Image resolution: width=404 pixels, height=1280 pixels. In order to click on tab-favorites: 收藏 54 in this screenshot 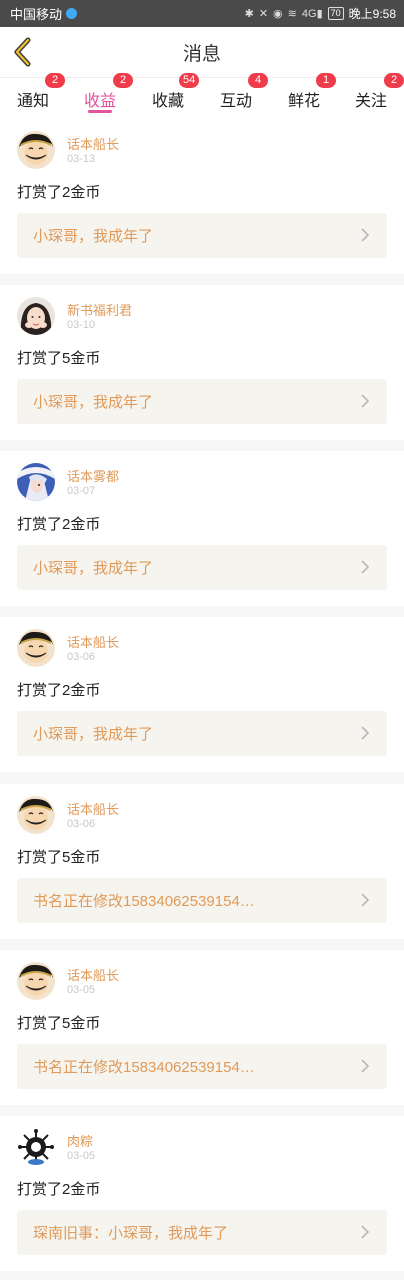, I will do `click(172, 96)`.